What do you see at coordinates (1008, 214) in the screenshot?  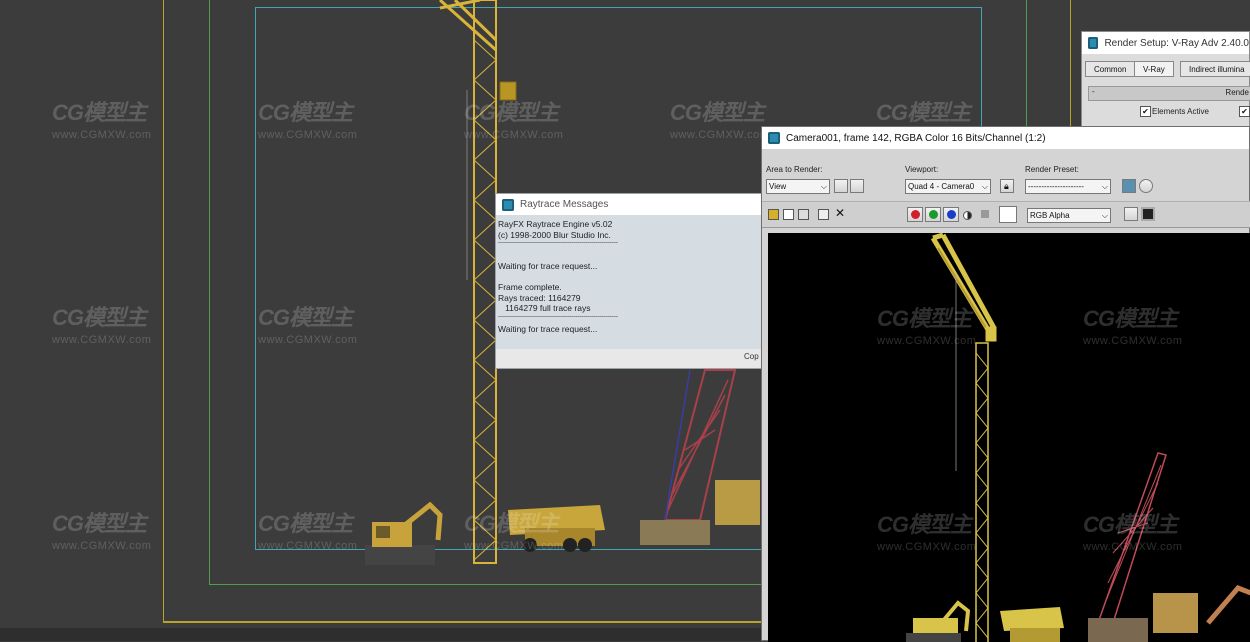 I see `color-swatch` at bounding box center [1008, 214].